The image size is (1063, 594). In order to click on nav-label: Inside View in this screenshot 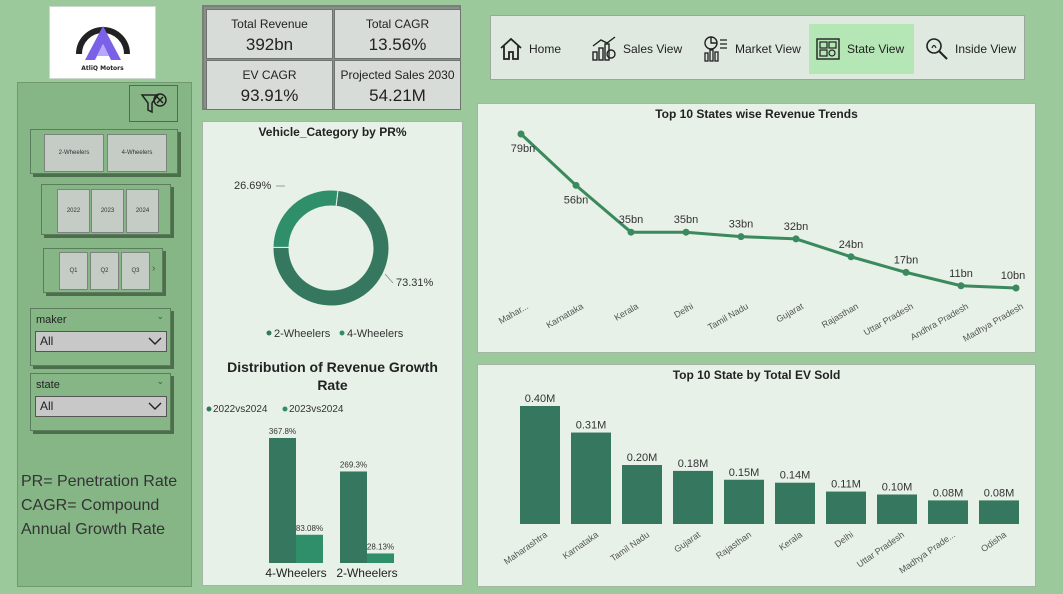, I will do `click(986, 49)`.